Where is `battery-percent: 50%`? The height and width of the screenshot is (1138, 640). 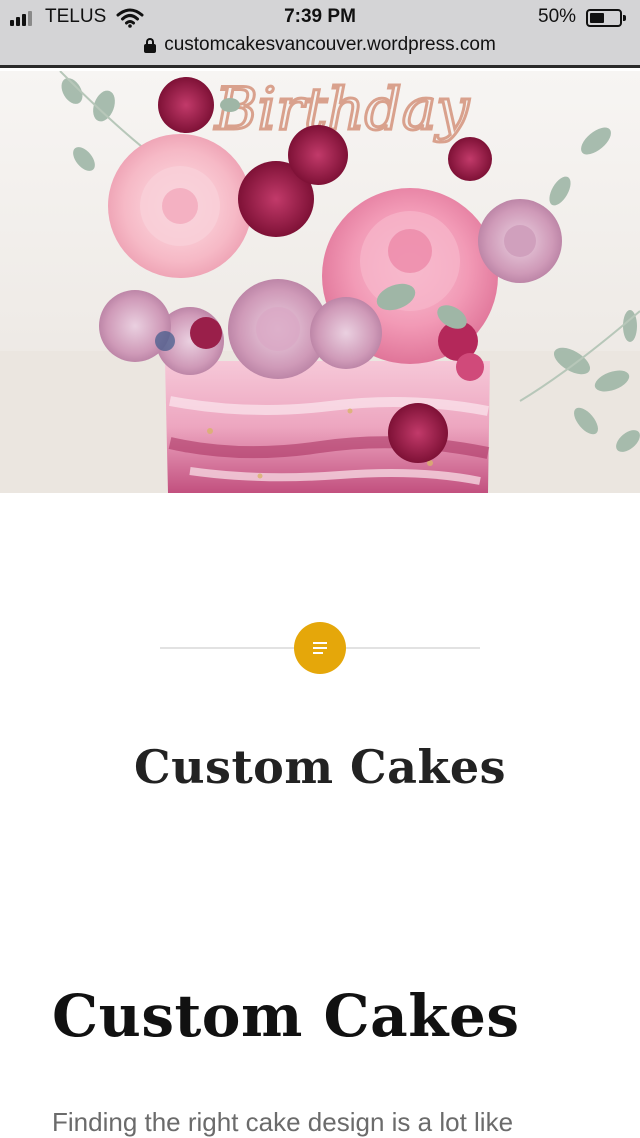 battery-percent: 50% is located at coordinates (557, 16).